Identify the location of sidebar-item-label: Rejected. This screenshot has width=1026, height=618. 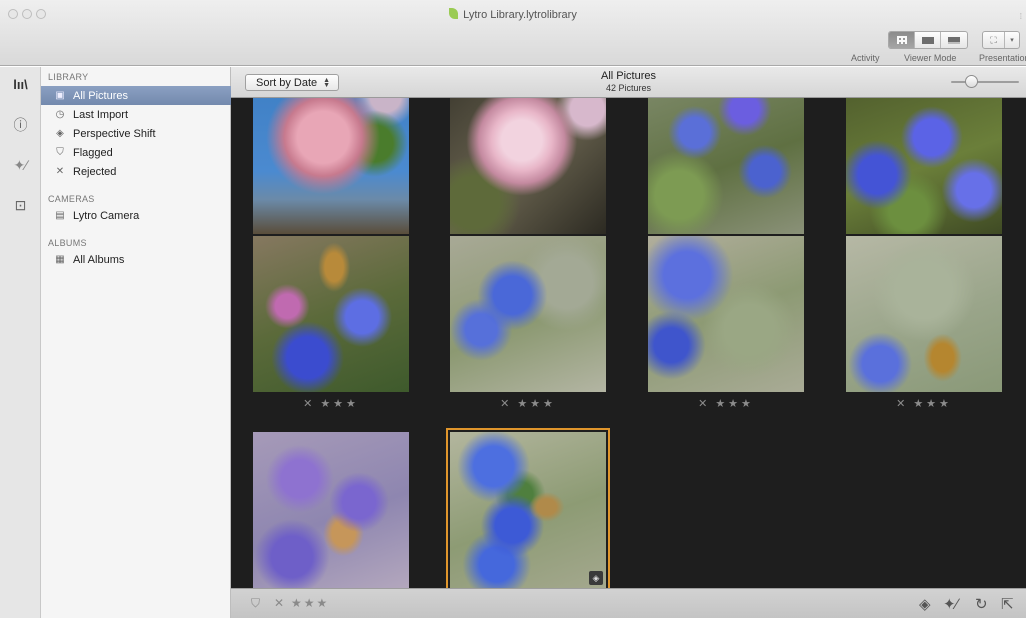
(95, 171).